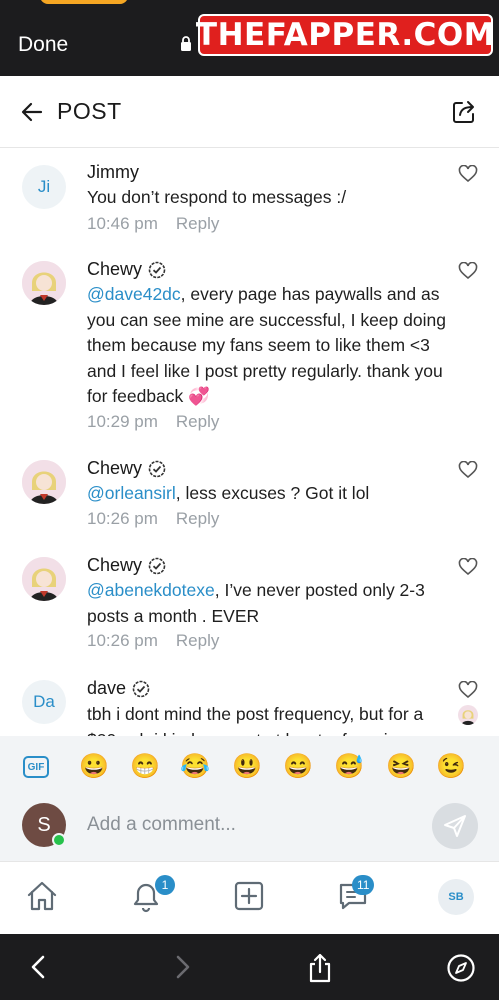 This screenshot has width=499, height=1000. I want to click on liked-by-avatar, so click(468, 715).